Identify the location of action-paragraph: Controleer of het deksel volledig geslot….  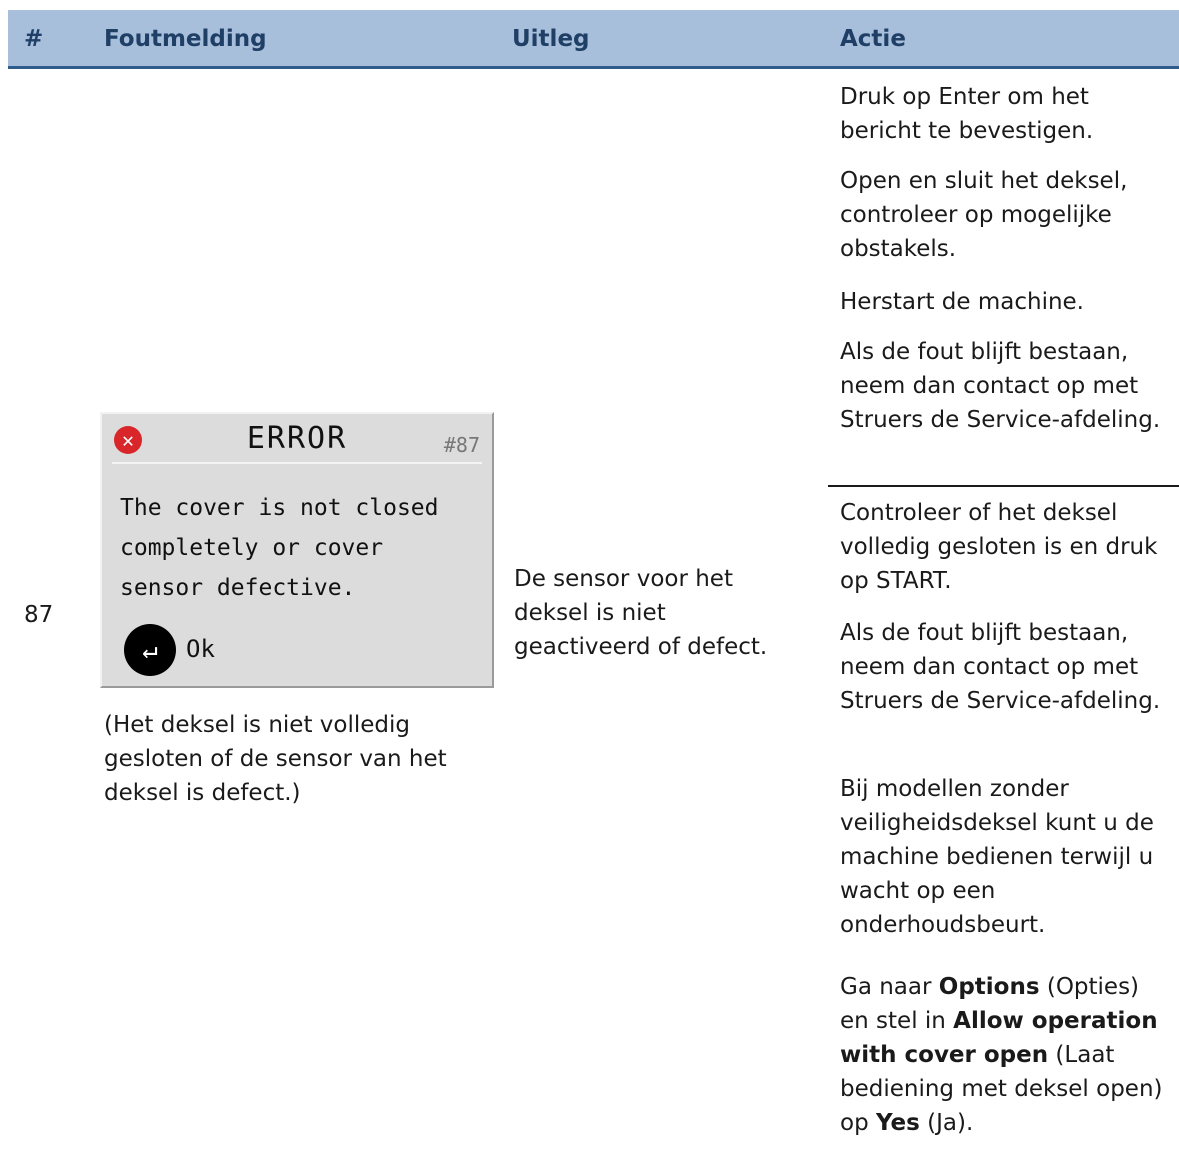
(999, 547).